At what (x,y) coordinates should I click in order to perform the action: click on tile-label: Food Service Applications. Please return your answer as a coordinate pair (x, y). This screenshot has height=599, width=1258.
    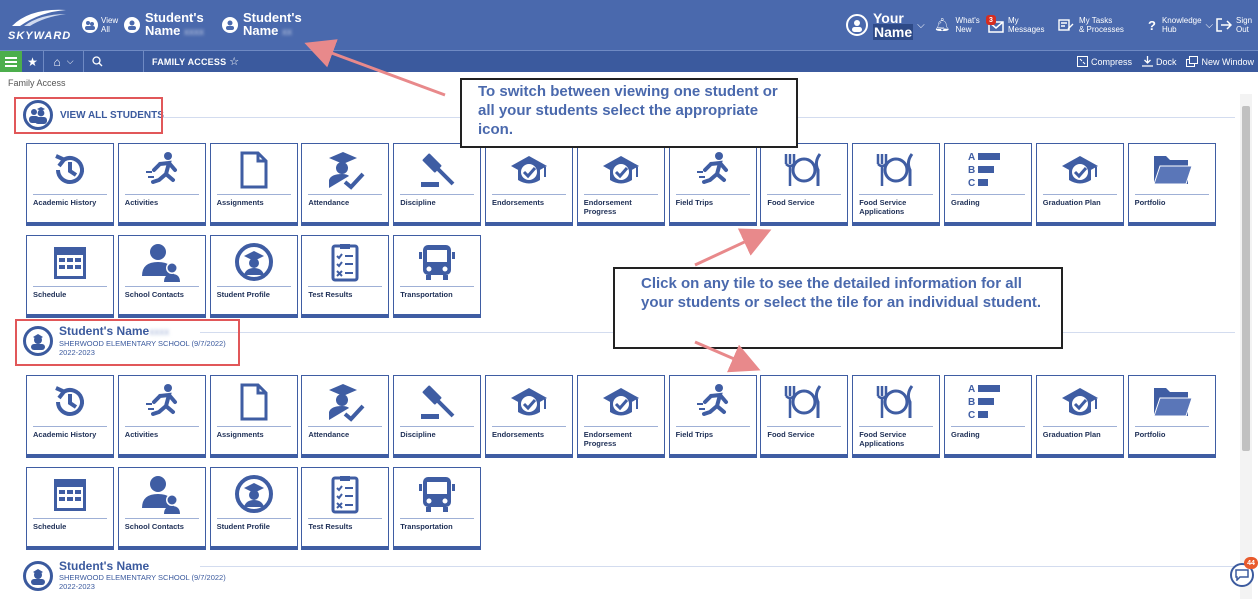
    Looking at the image, I should click on (883, 439).